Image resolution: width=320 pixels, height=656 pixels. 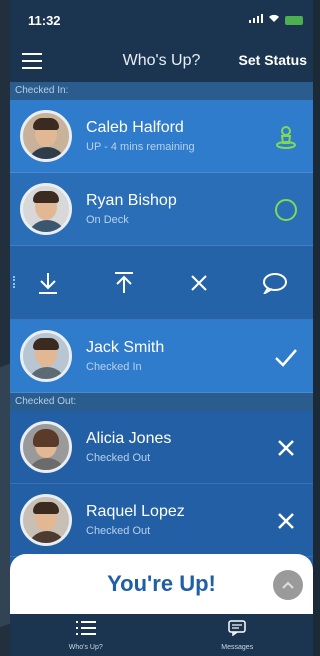 What do you see at coordinates (286, 137) in the screenshot?
I see `person-location-icon` at bounding box center [286, 137].